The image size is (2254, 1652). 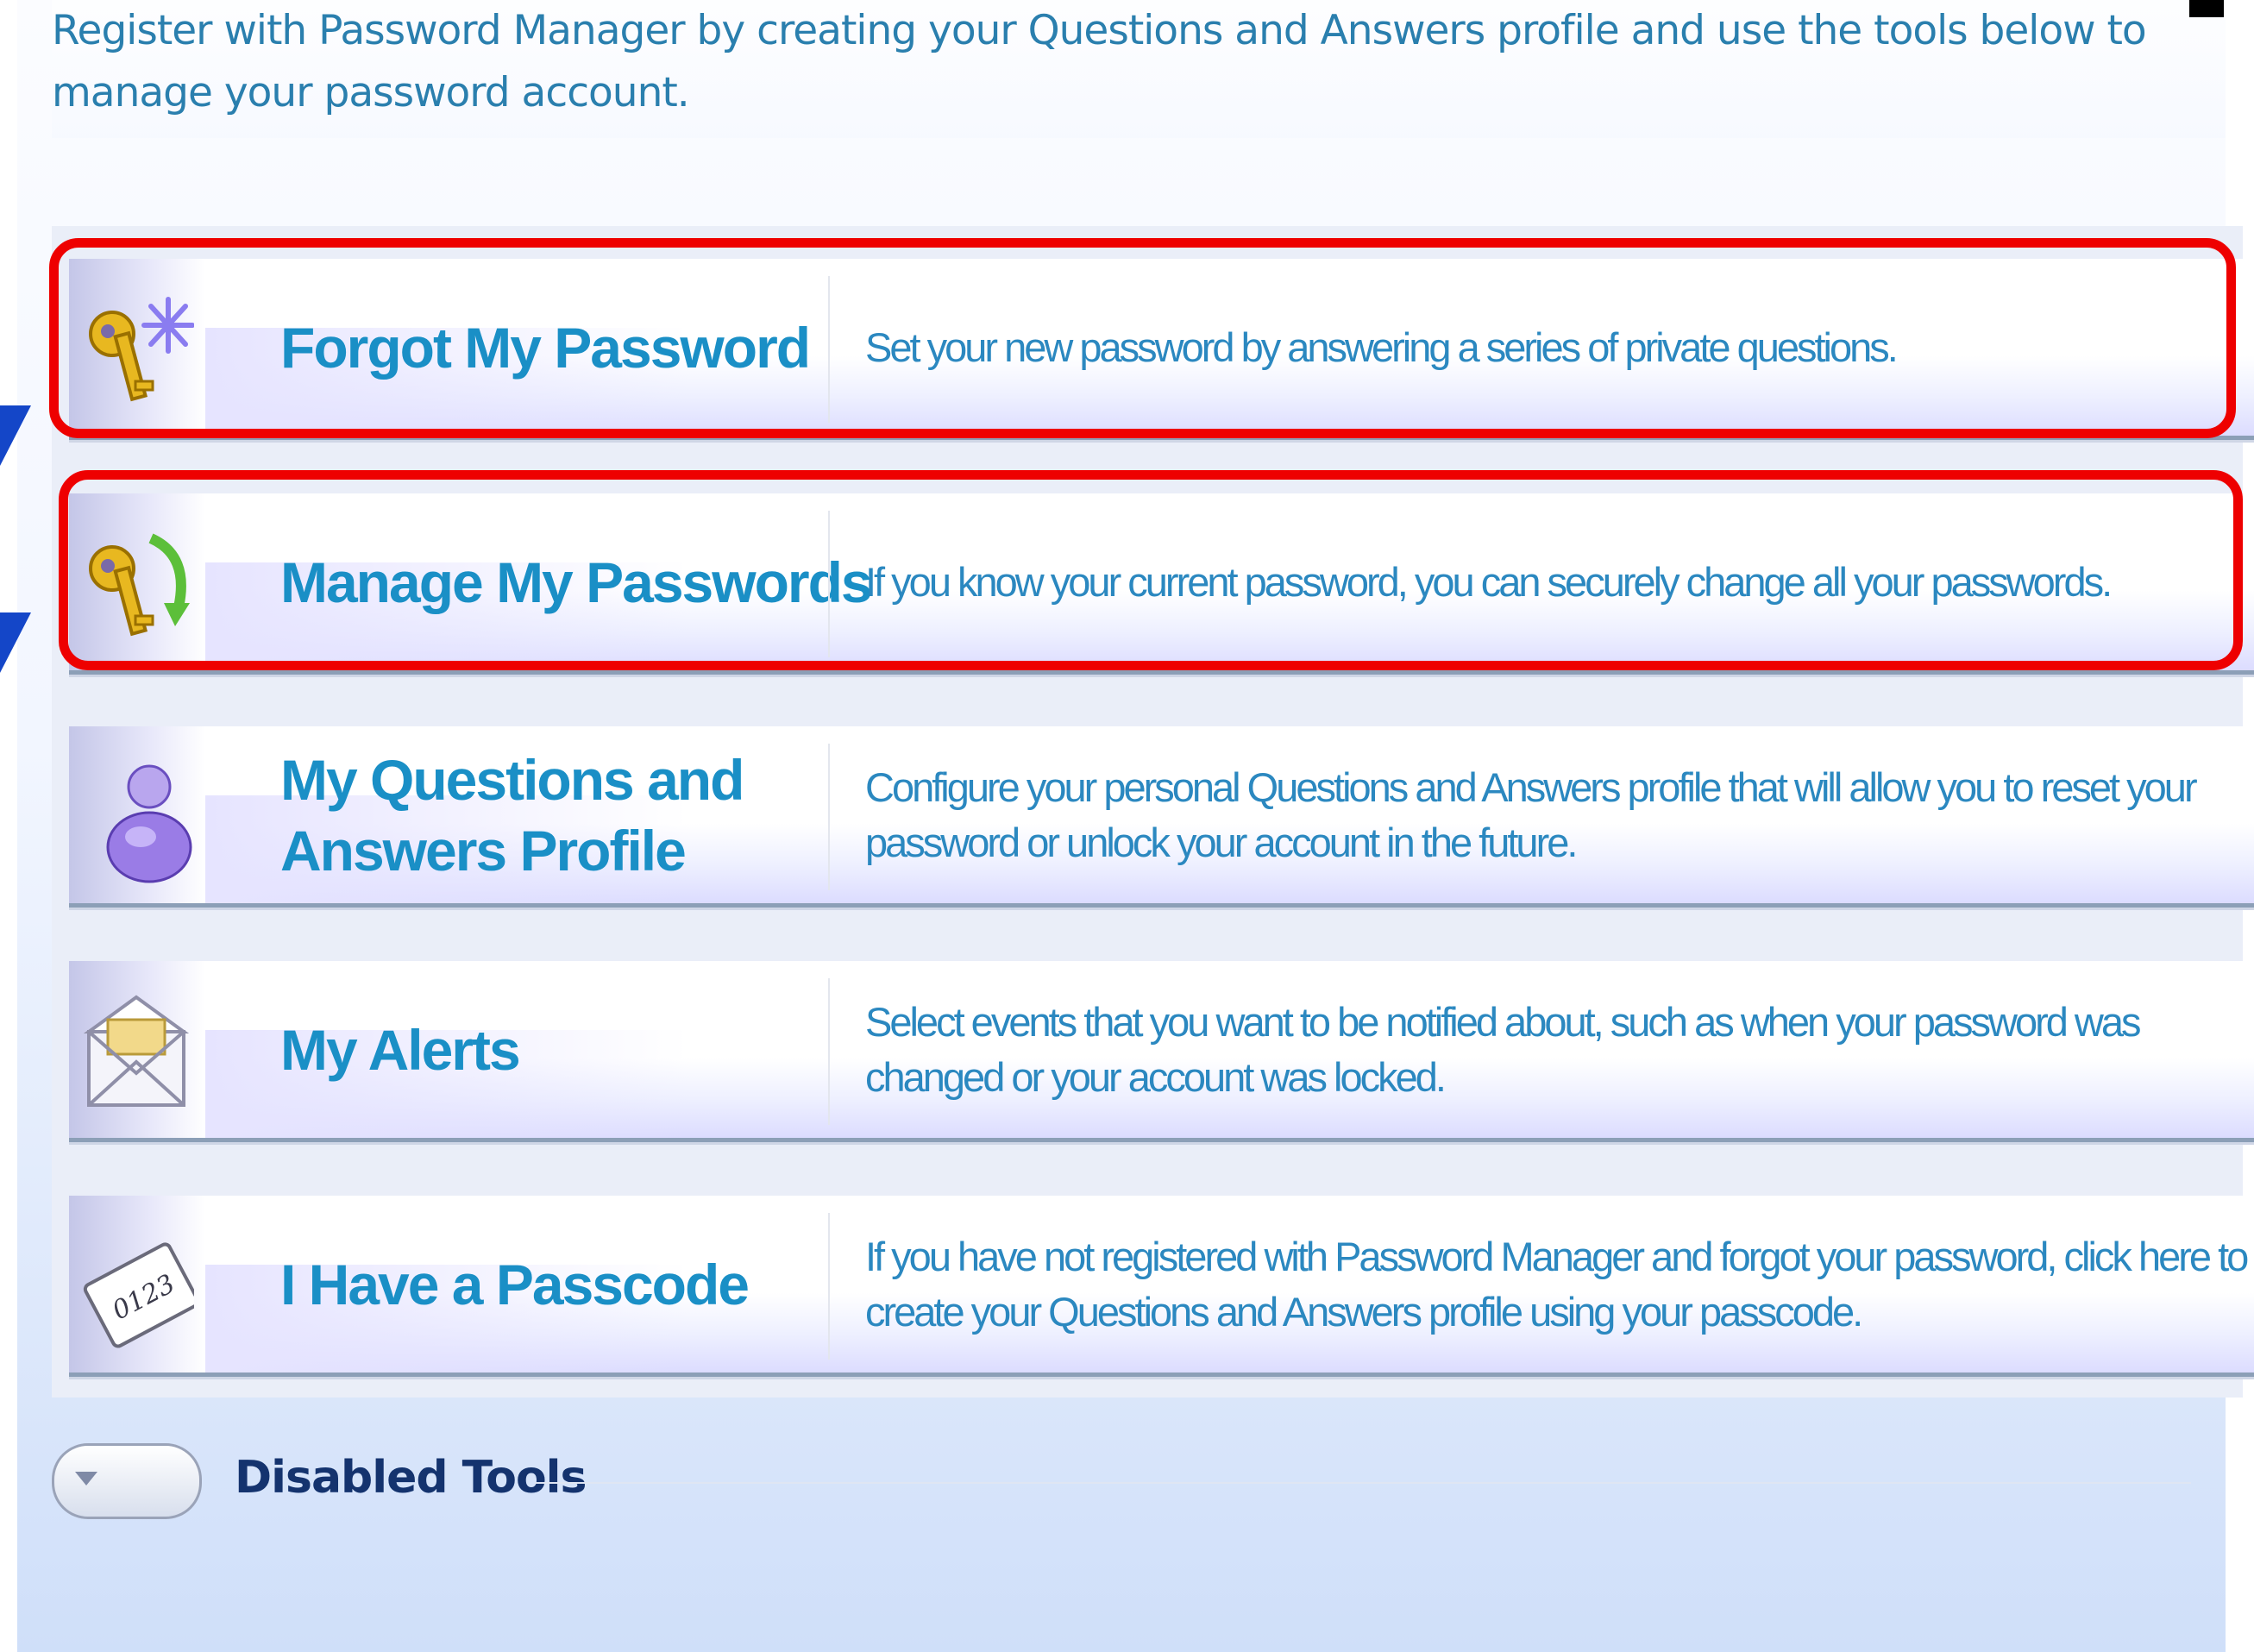 I want to click on tool-title: Manage My Passwords, so click(x=590, y=582).